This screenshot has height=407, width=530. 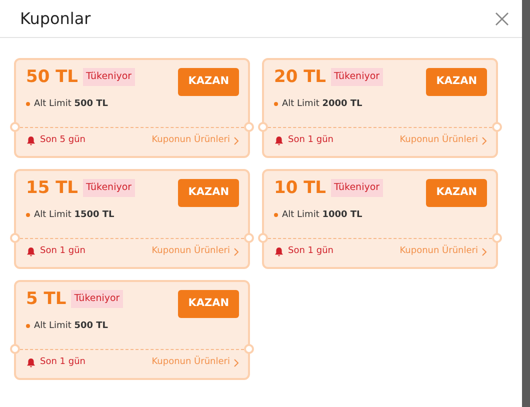 What do you see at coordinates (300, 188) in the screenshot?
I see `coupon-amount: 10 TL` at bounding box center [300, 188].